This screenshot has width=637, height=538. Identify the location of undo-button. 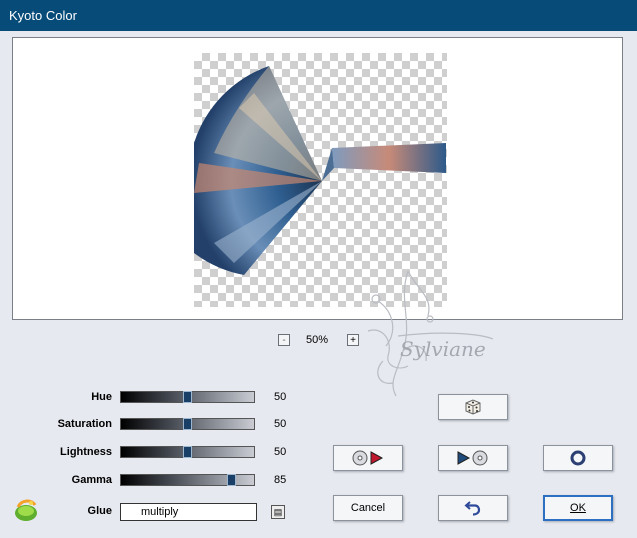
(473, 508).